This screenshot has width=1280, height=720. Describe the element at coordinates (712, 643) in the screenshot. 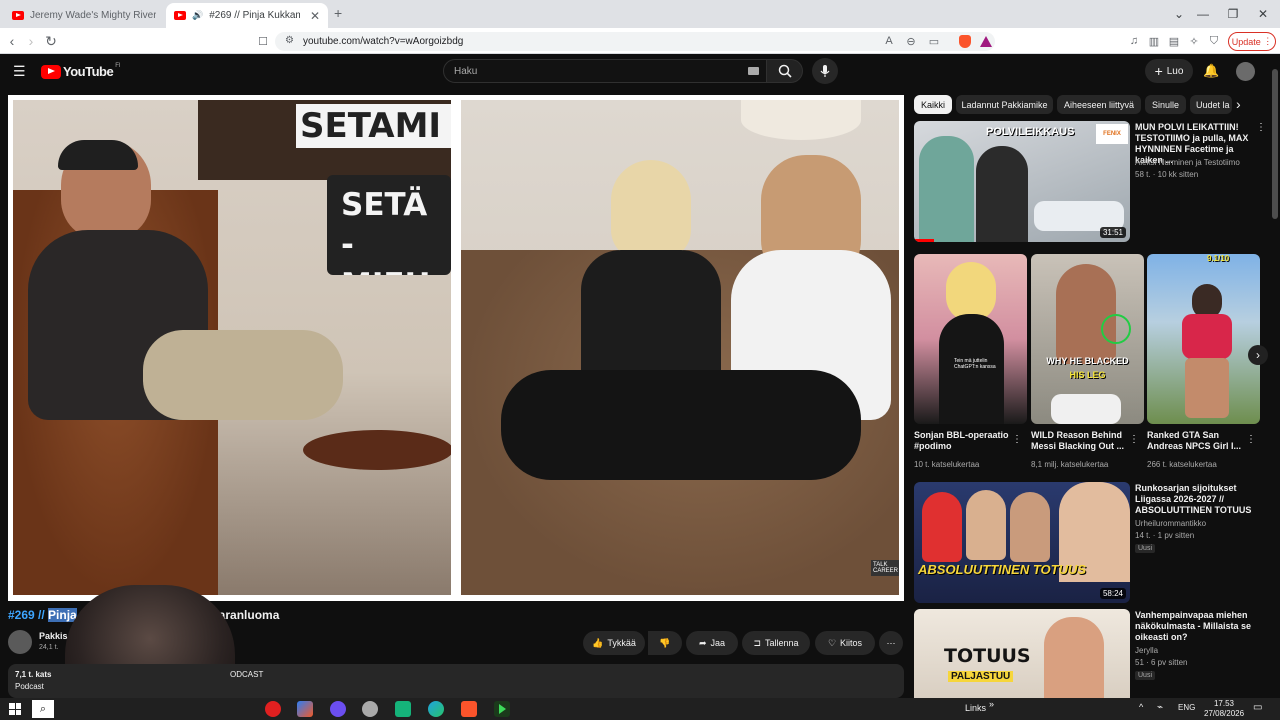

I see `share-button: ➦ Jaa` at that location.